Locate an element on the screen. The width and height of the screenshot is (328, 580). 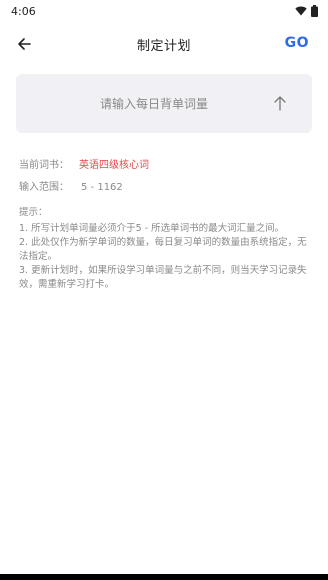
tips-title: 提示： is located at coordinates (33, 212).